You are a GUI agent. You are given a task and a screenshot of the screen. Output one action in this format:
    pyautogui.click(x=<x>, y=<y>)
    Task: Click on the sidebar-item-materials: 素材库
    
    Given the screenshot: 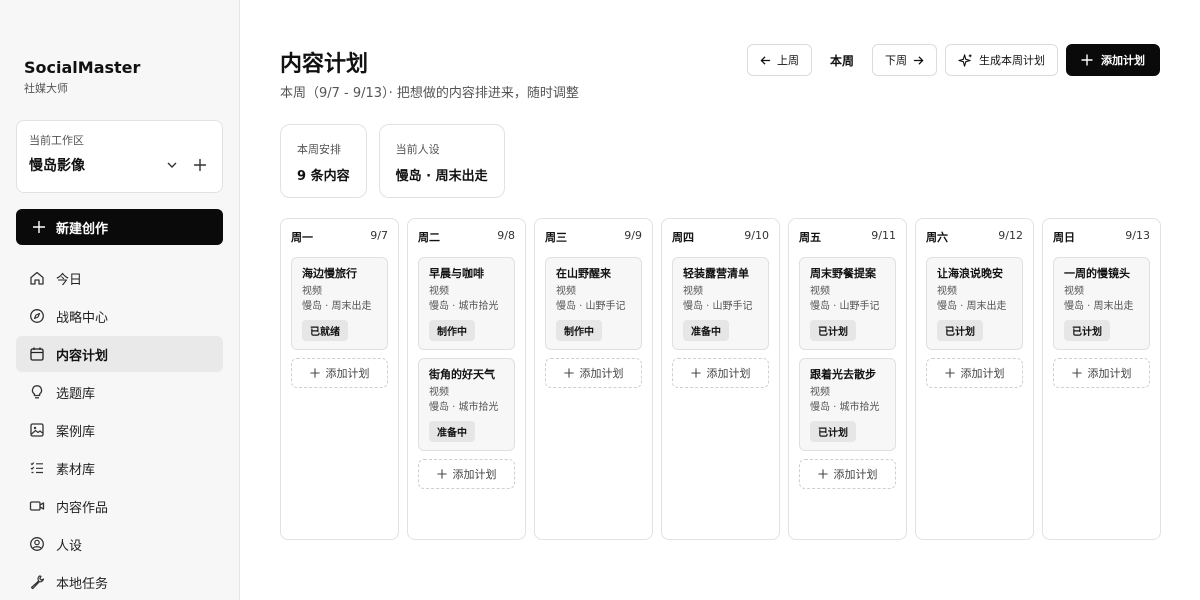 What is the action you would take?
    pyautogui.click(x=119, y=468)
    